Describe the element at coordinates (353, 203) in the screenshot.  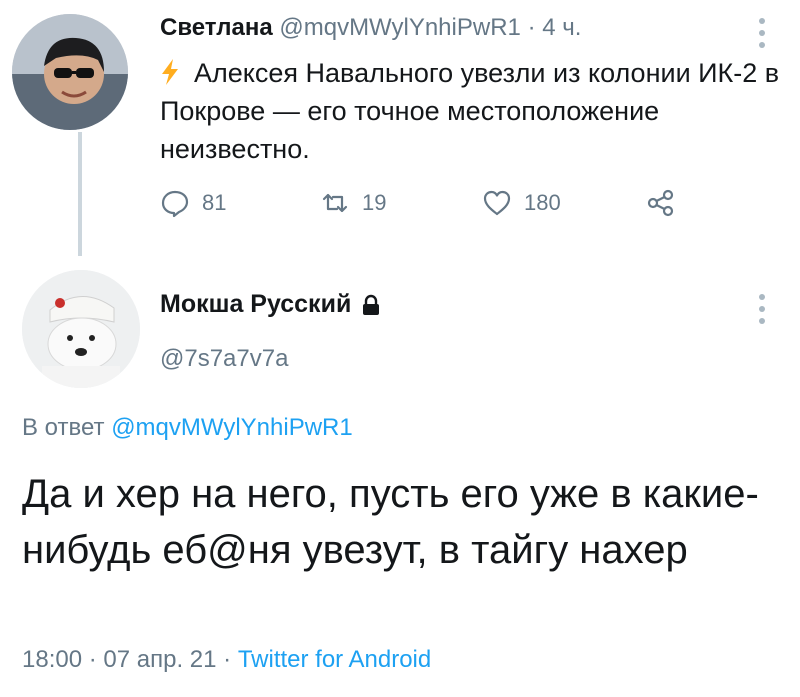
I see `retweet-button: 19` at that location.